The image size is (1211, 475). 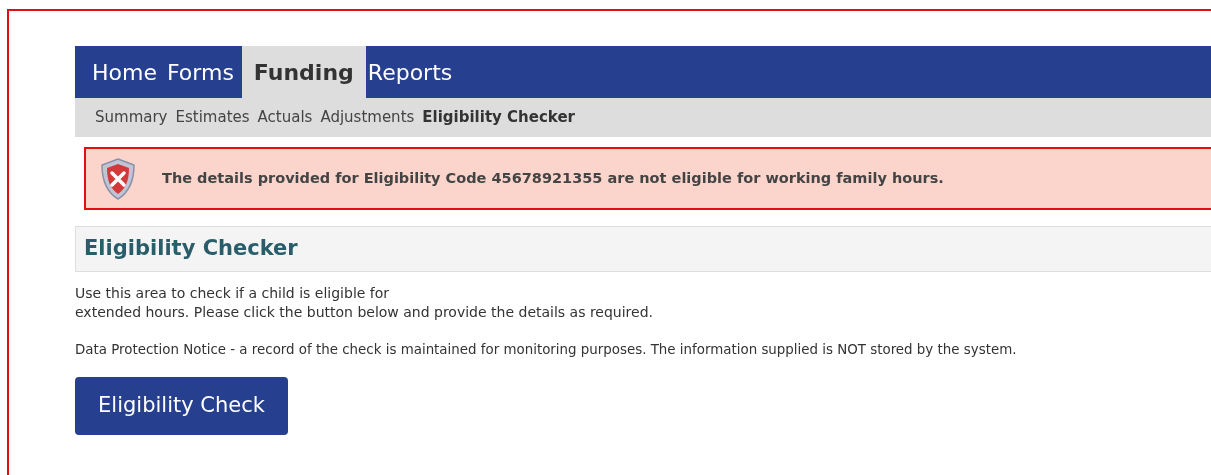 I want to click on nav-tab: Home, so click(x=124, y=72).